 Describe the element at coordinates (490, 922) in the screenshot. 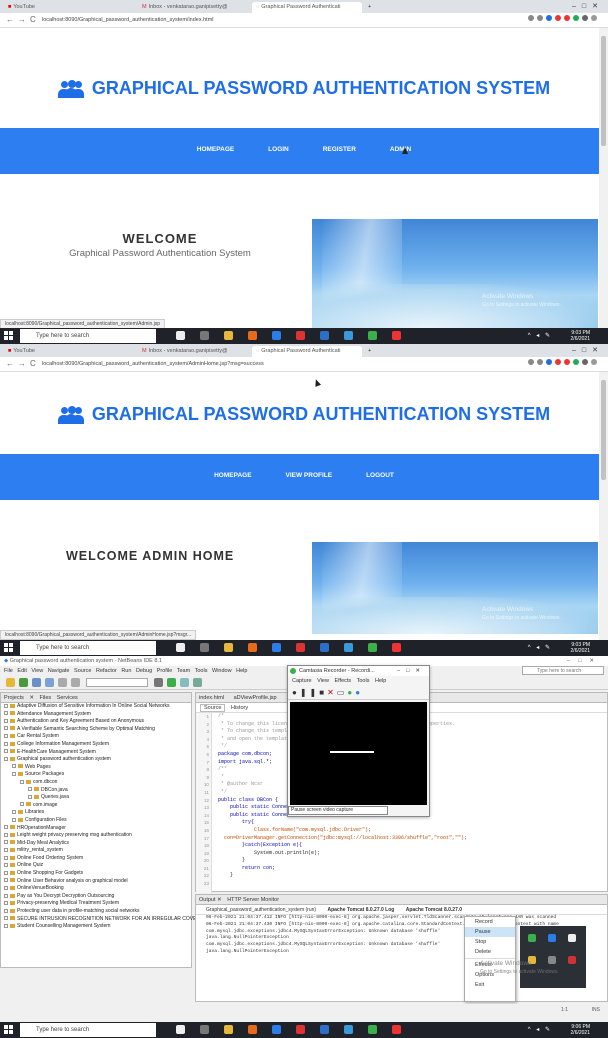

I see `ctx-record: Record` at that location.